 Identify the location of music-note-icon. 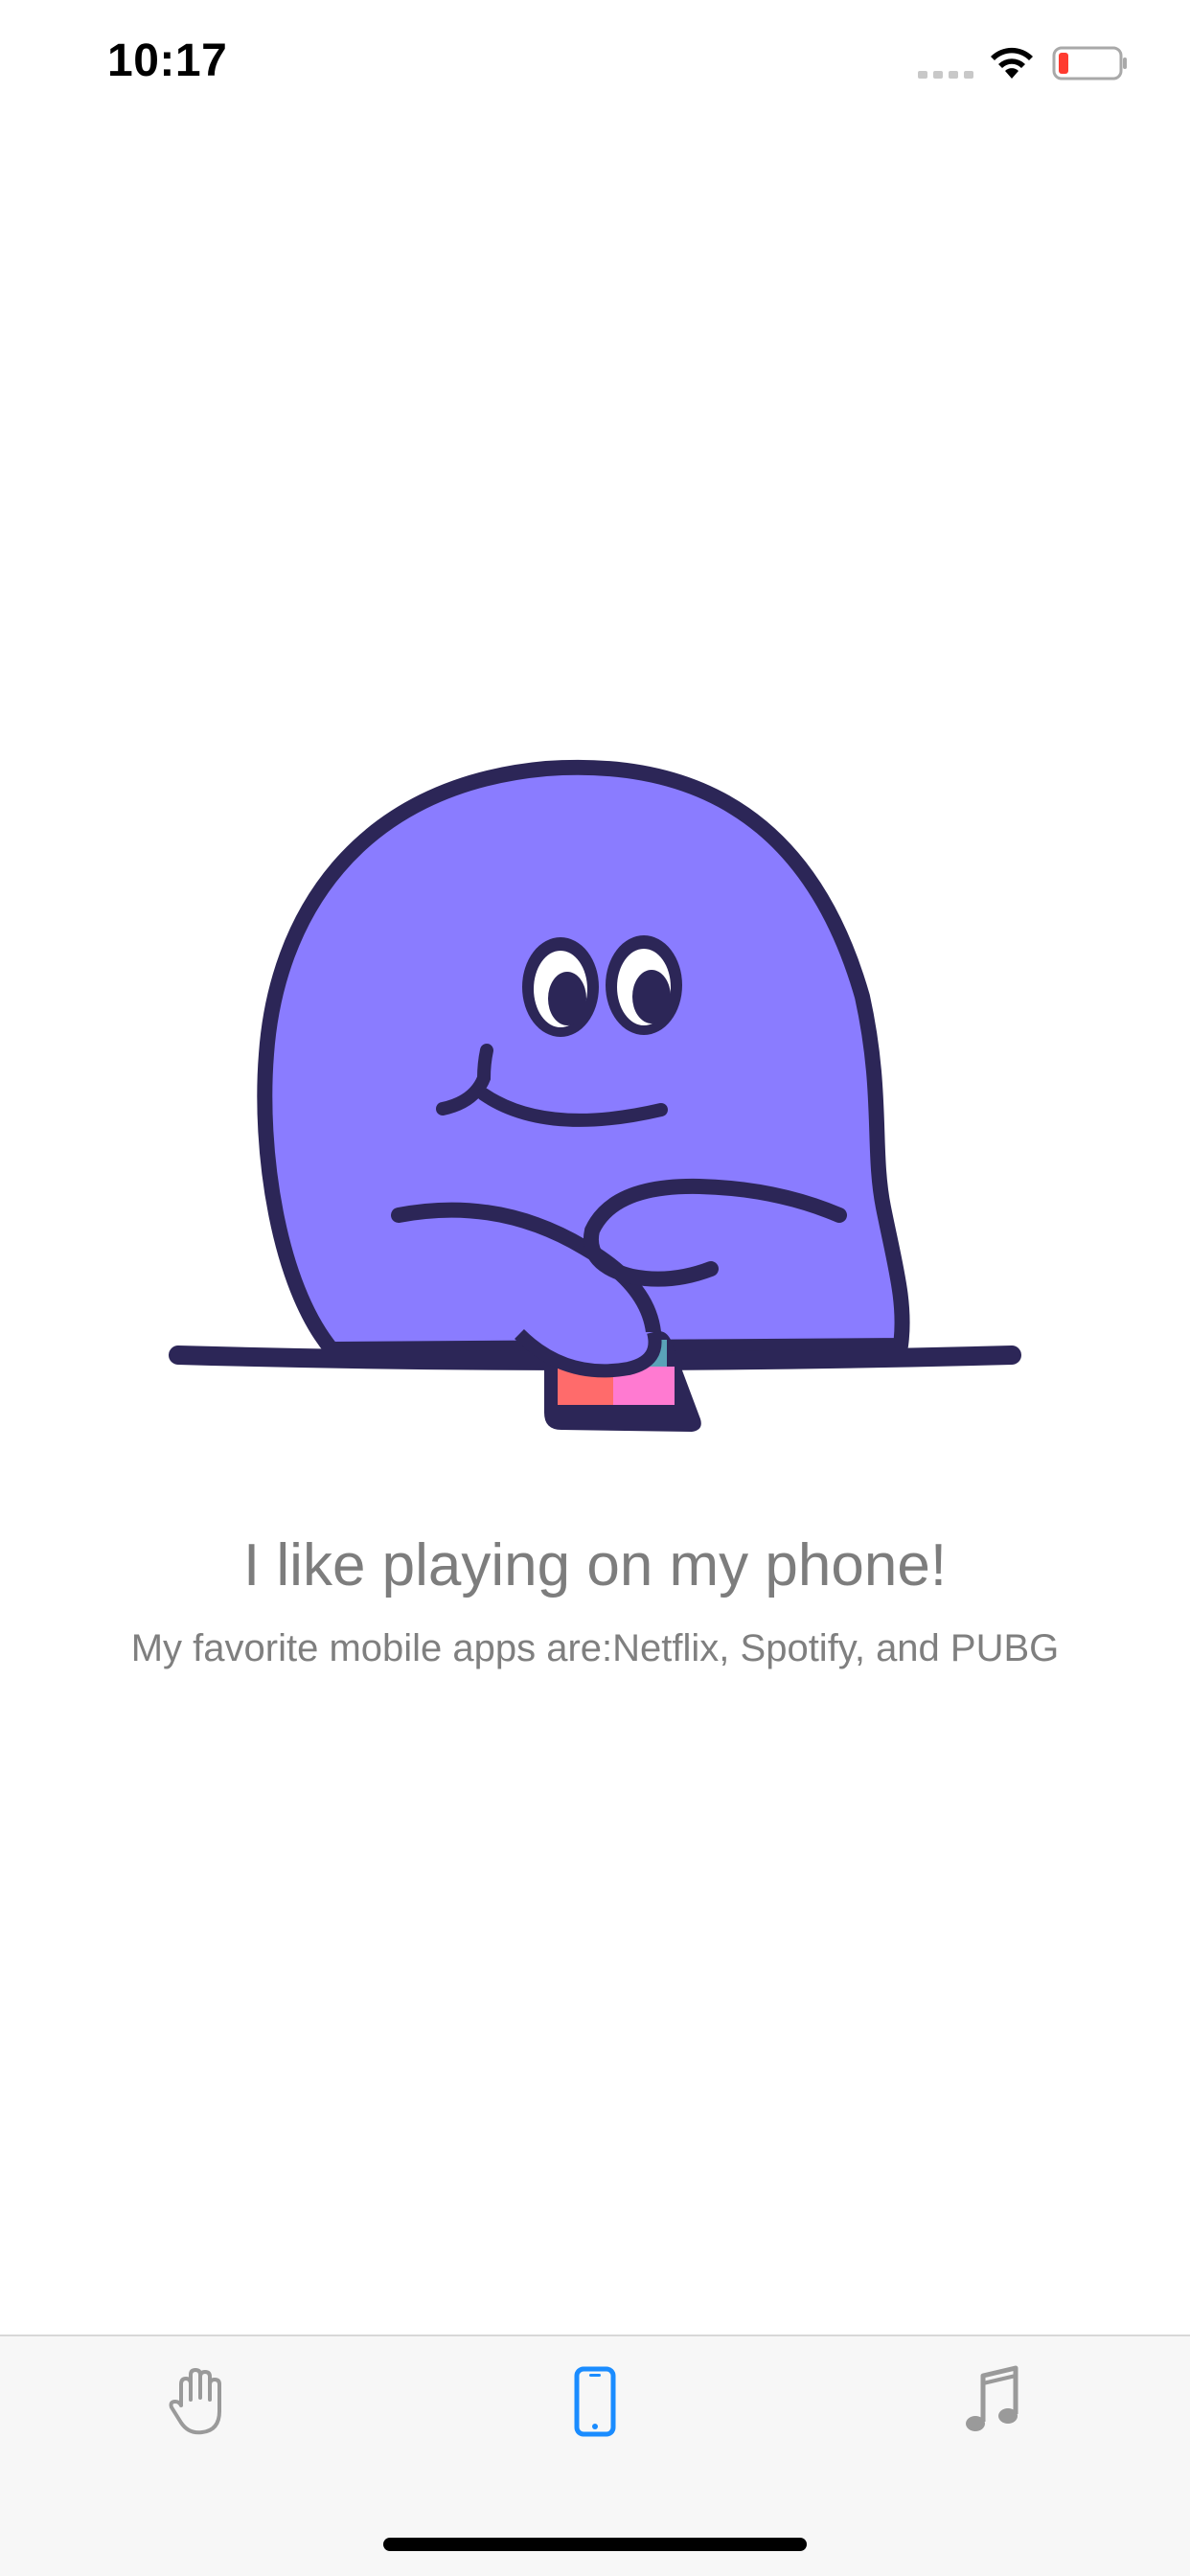
(992, 2398).